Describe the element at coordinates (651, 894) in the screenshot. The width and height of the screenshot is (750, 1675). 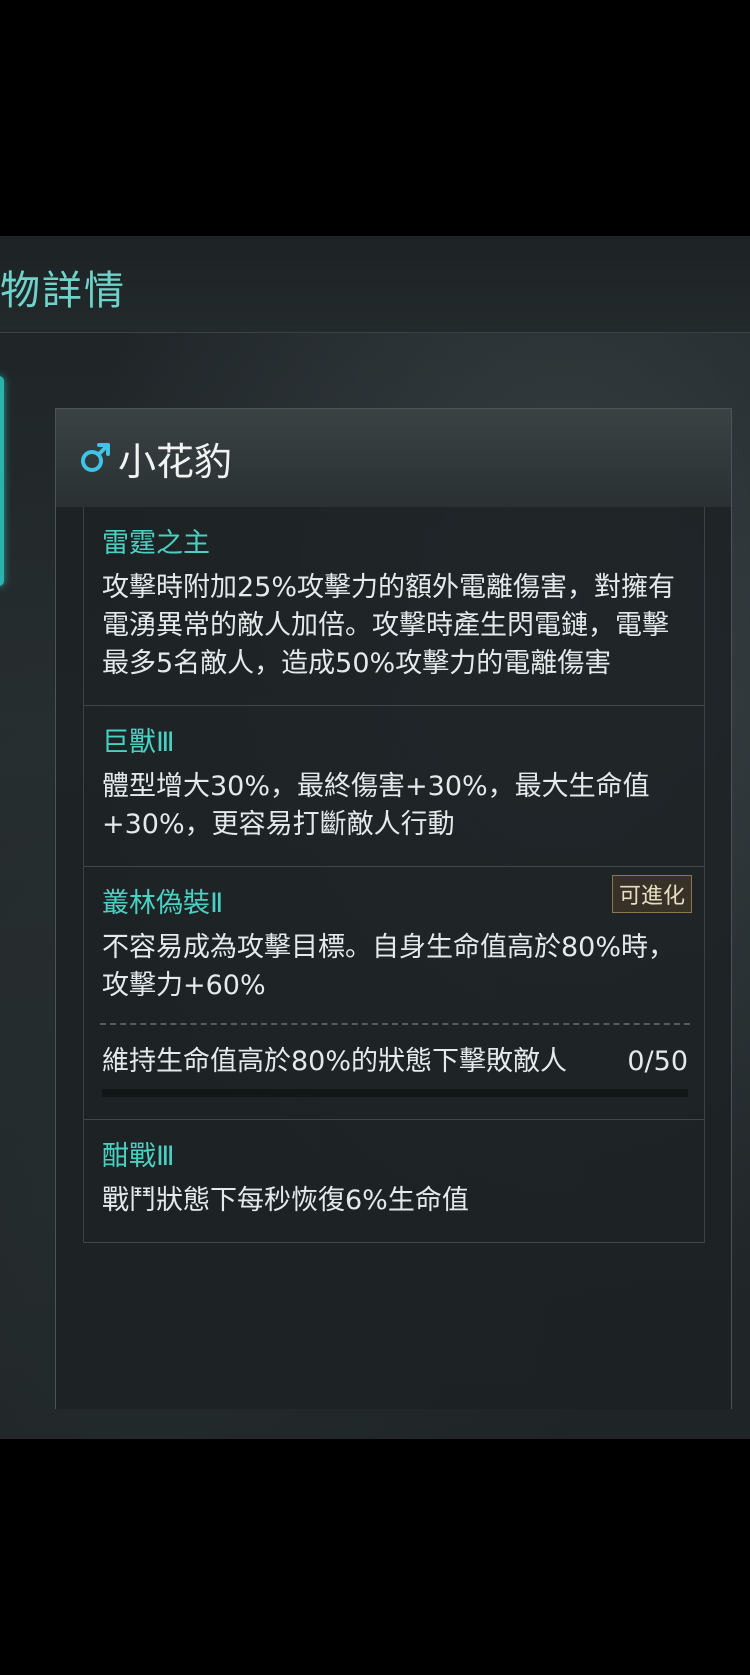
I see `evolvable-badge: 可進化` at that location.